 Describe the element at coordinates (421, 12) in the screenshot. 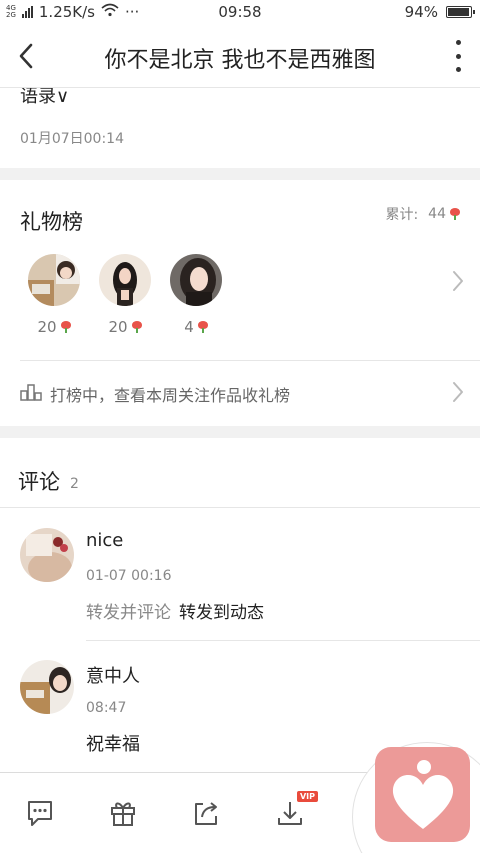

I see `battery-percent: 94%` at that location.